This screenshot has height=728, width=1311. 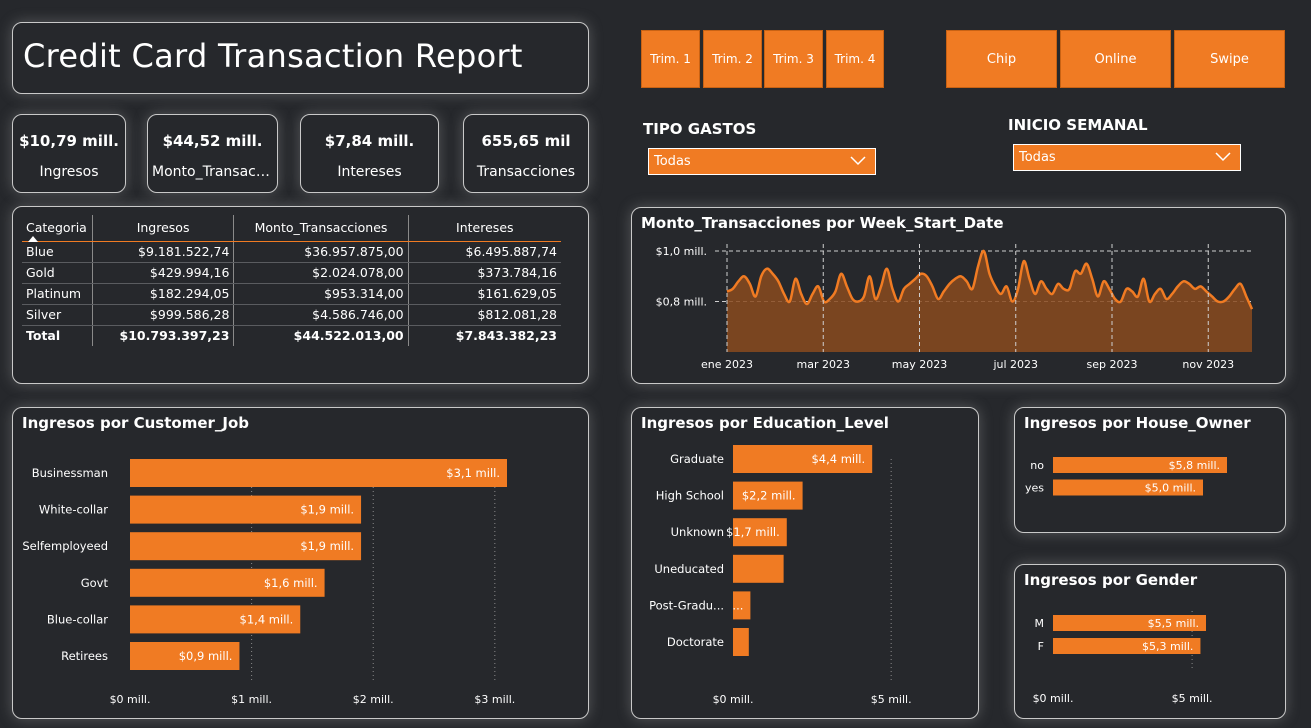 What do you see at coordinates (57, 315) in the screenshot?
I see `cell-categoria: Silver` at bounding box center [57, 315].